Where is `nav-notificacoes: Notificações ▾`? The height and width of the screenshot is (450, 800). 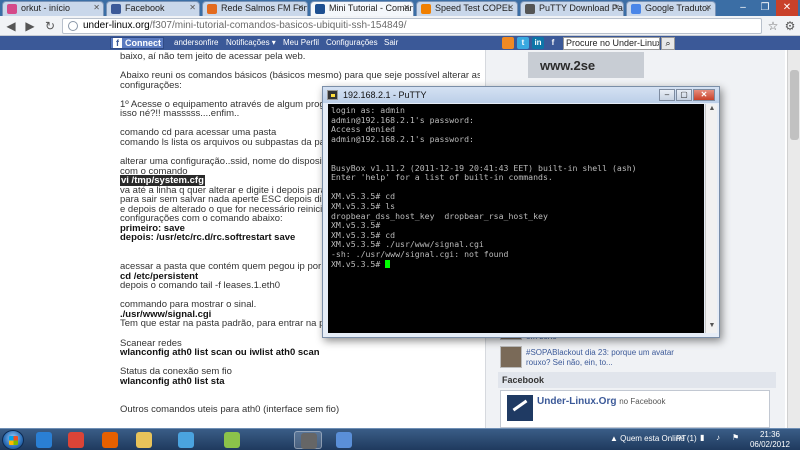 nav-notificacoes: Notificações ▾ is located at coordinates (251, 42).